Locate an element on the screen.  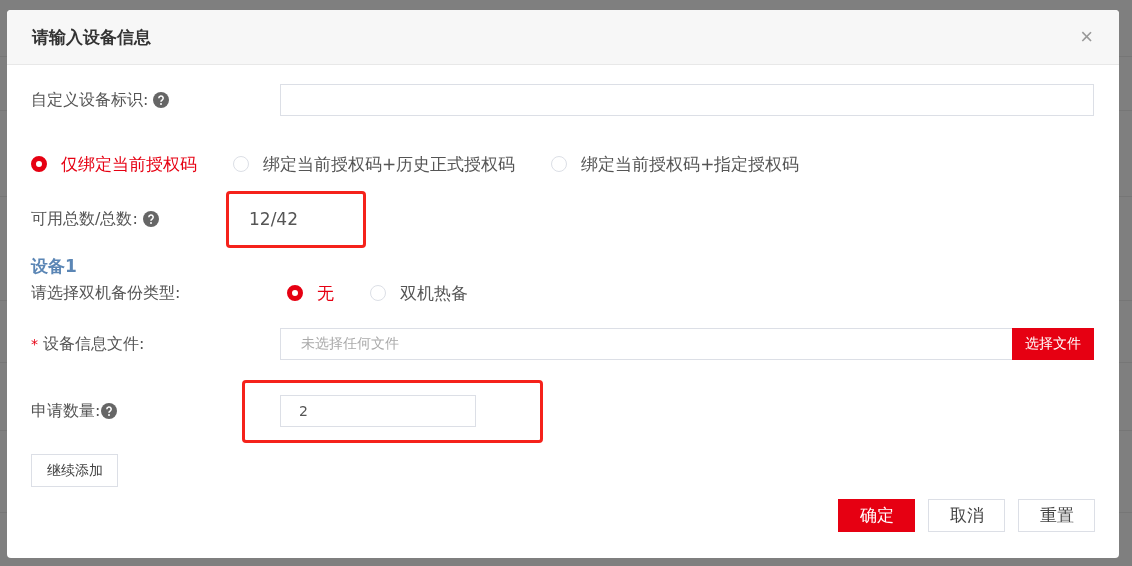
radio-option: 绑定当前授权码+指定授权码 is located at coordinates (675, 164).